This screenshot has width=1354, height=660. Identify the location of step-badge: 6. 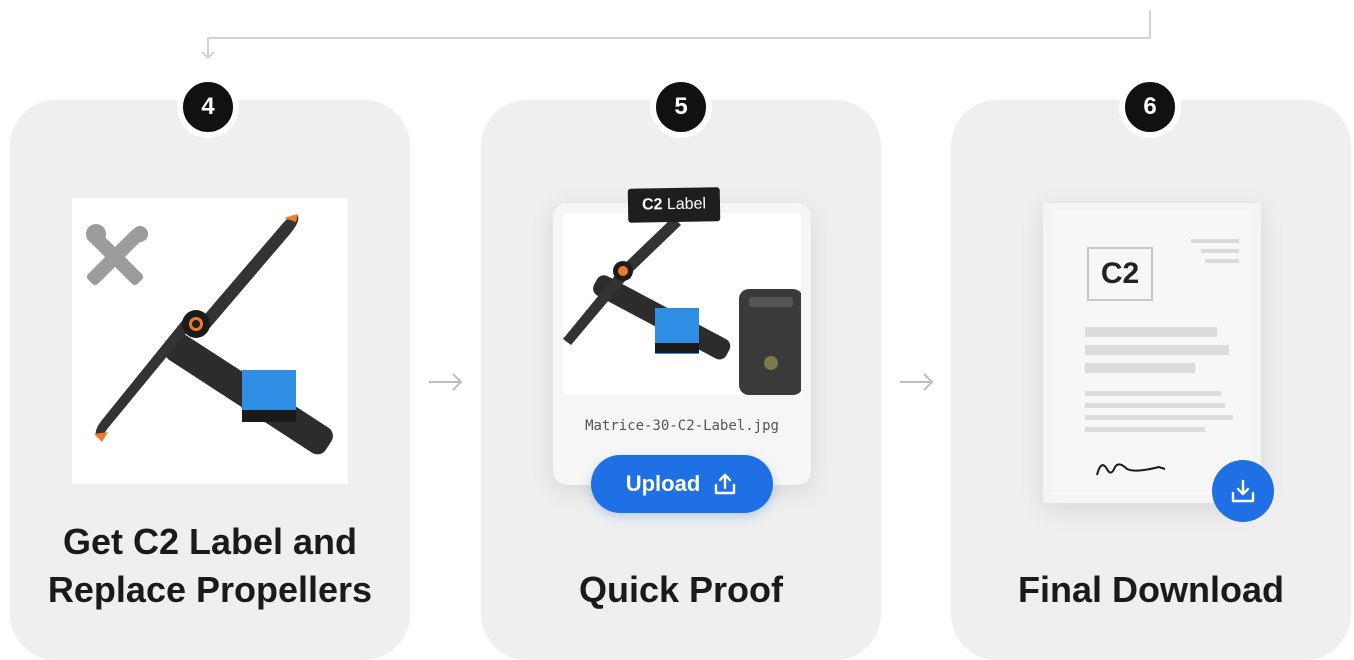
(1150, 107).